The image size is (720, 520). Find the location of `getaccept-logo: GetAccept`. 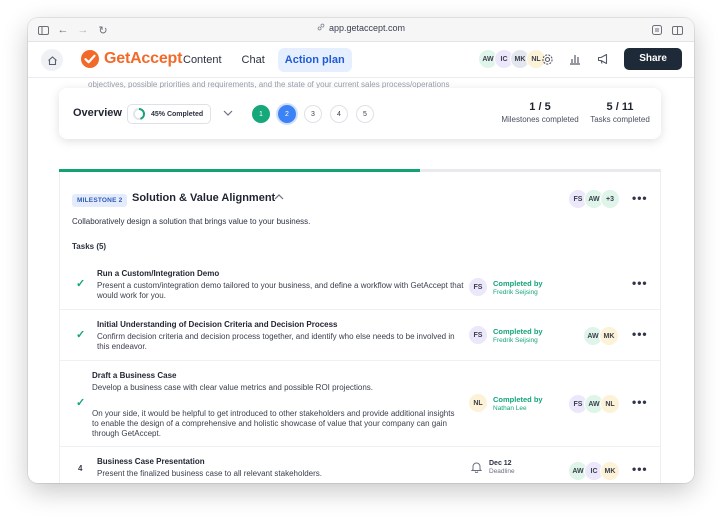

getaccept-logo: GetAccept is located at coordinates (131, 59).